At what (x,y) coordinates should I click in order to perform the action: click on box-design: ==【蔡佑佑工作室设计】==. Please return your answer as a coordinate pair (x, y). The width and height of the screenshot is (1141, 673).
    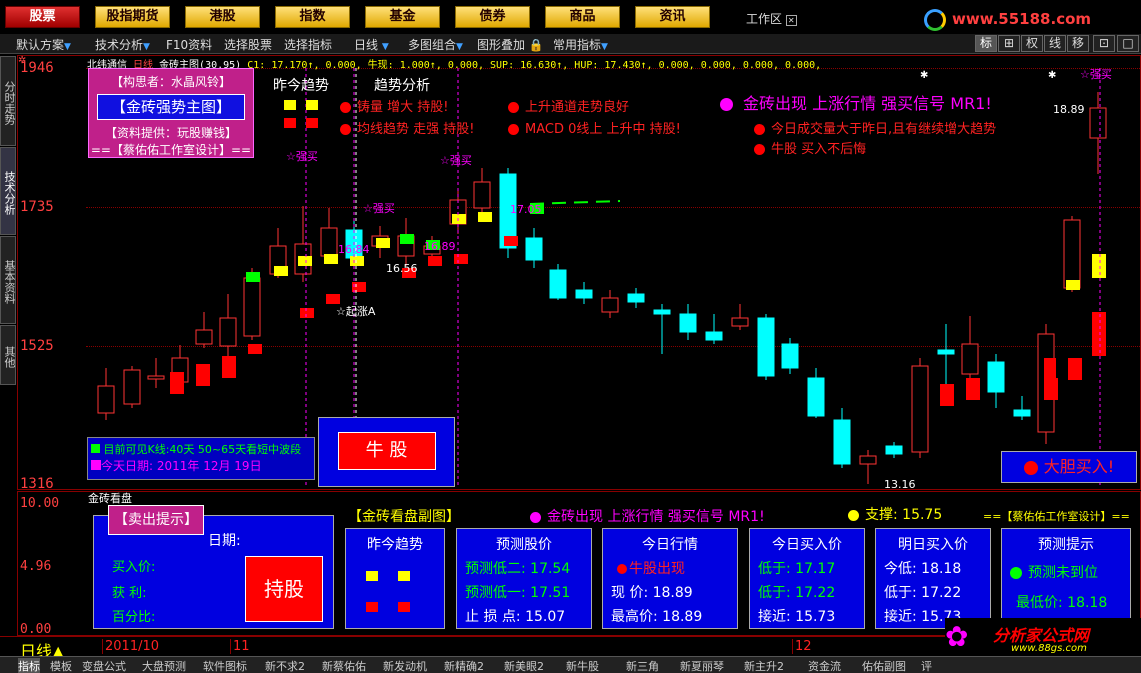
    Looking at the image, I should click on (171, 150).